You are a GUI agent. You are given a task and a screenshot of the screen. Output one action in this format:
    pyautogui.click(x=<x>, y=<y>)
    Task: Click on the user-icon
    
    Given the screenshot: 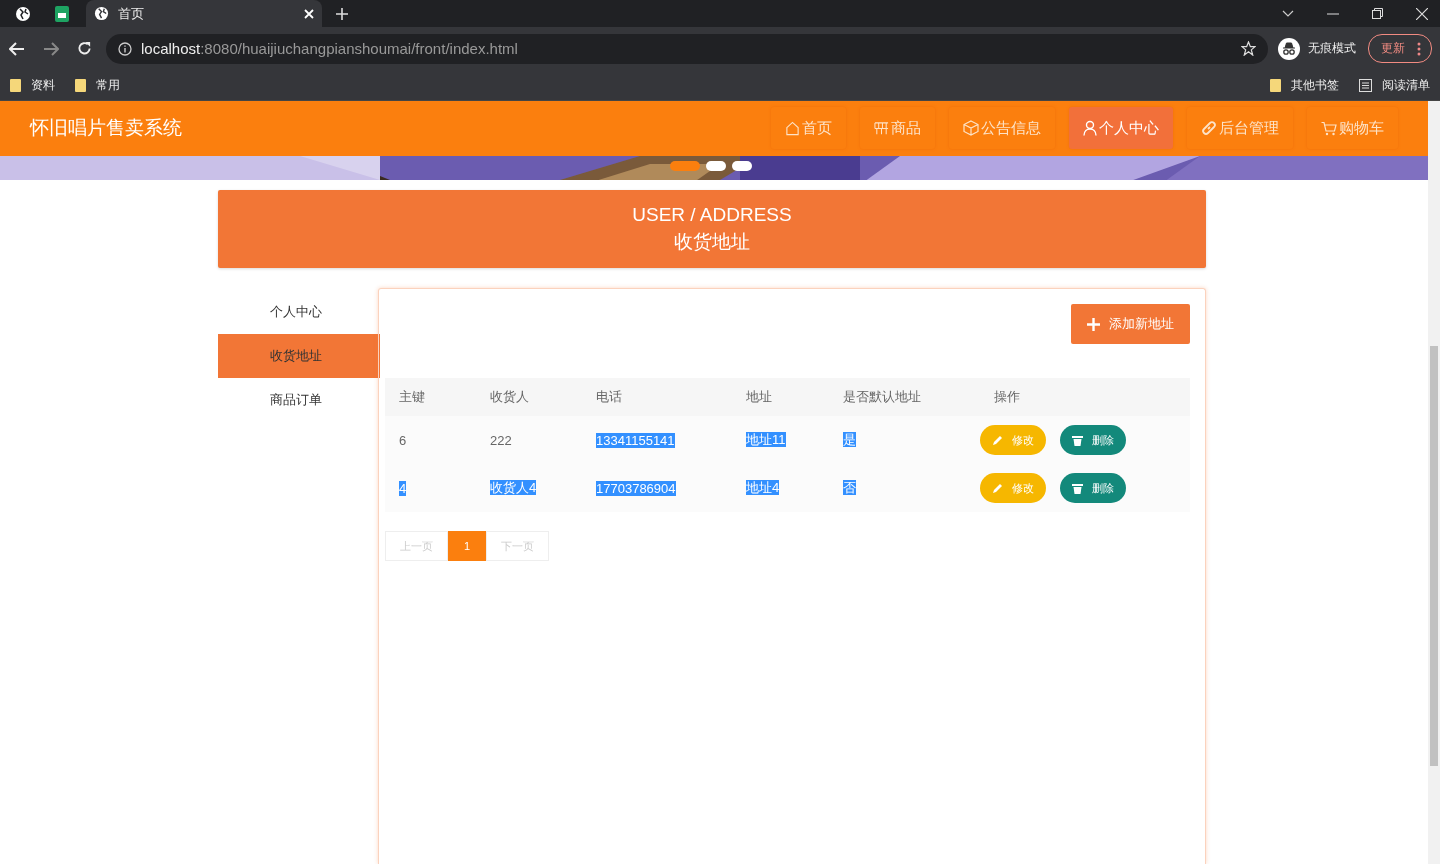 What is the action you would take?
    pyautogui.click(x=1090, y=128)
    